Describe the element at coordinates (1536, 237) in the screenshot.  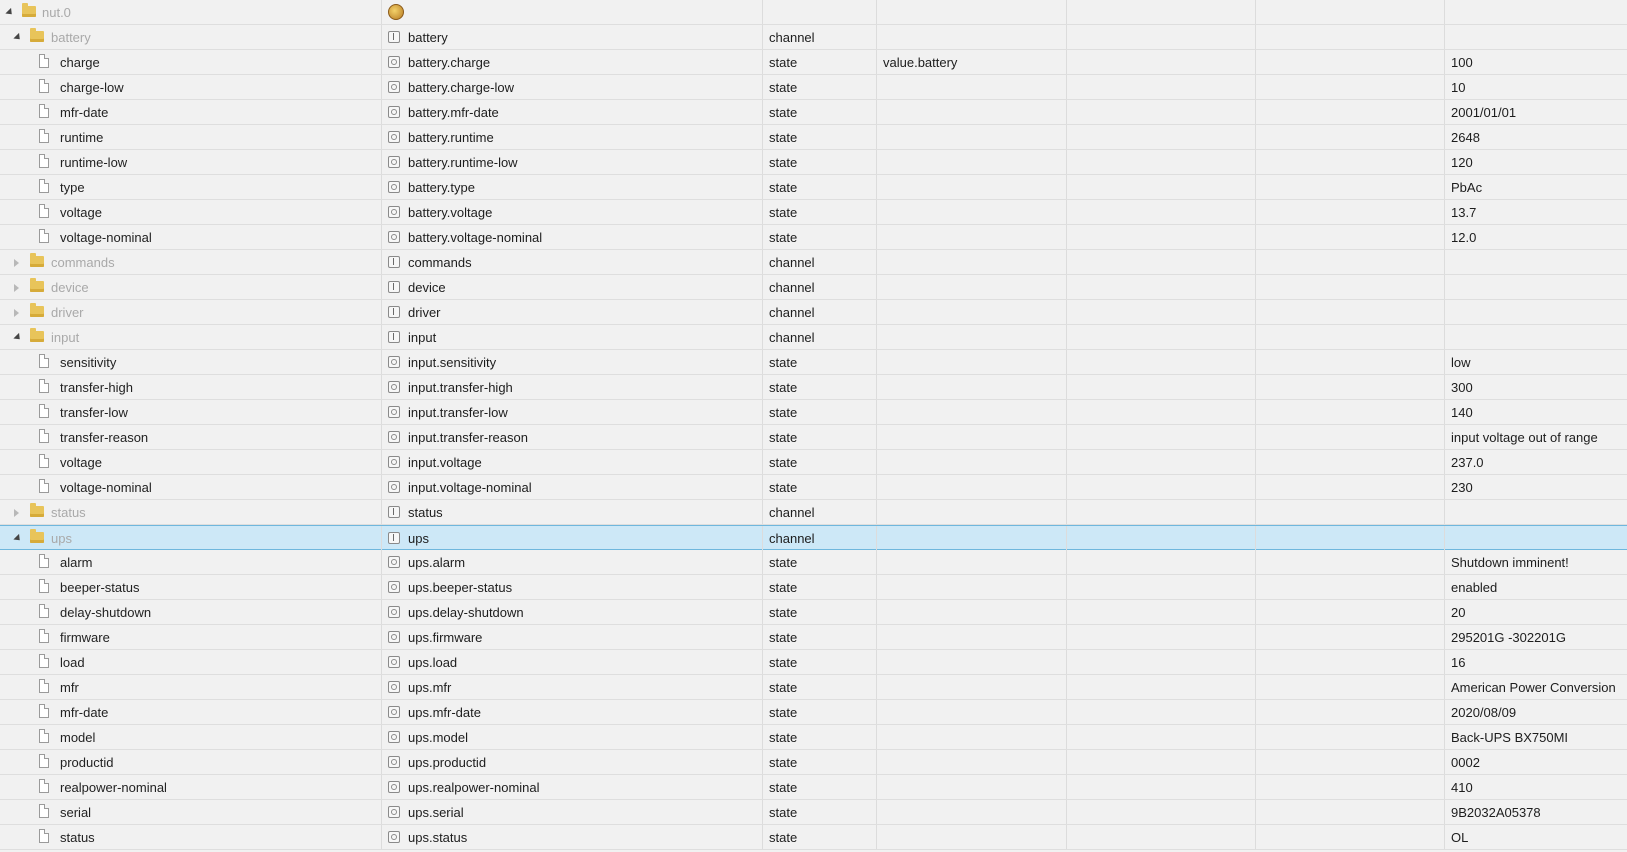
I see `object-value-cell: 12.0` at that location.